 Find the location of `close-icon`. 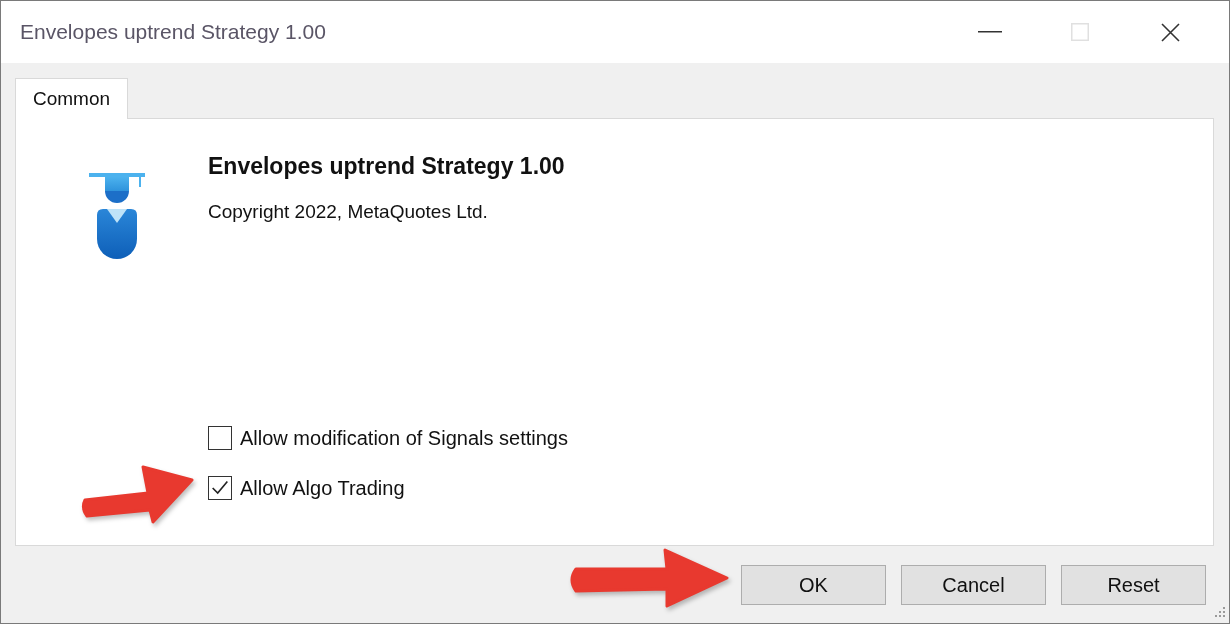

close-icon is located at coordinates (1170, 32).